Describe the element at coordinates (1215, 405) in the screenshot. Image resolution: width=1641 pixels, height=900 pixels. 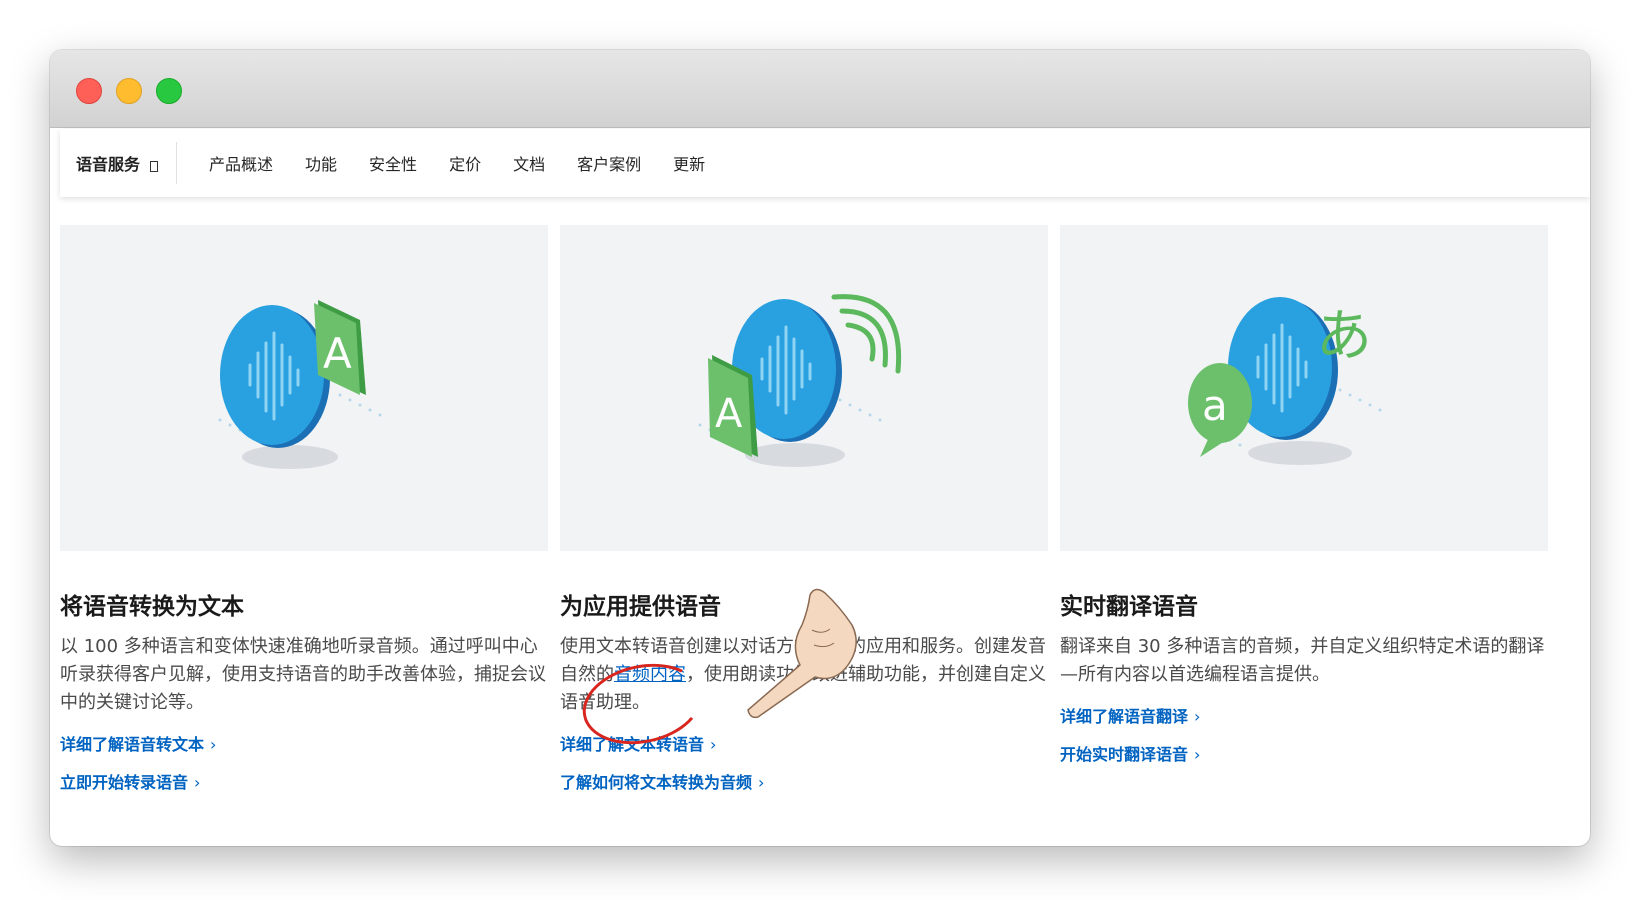
I see `illustration-letter: a` at that location.